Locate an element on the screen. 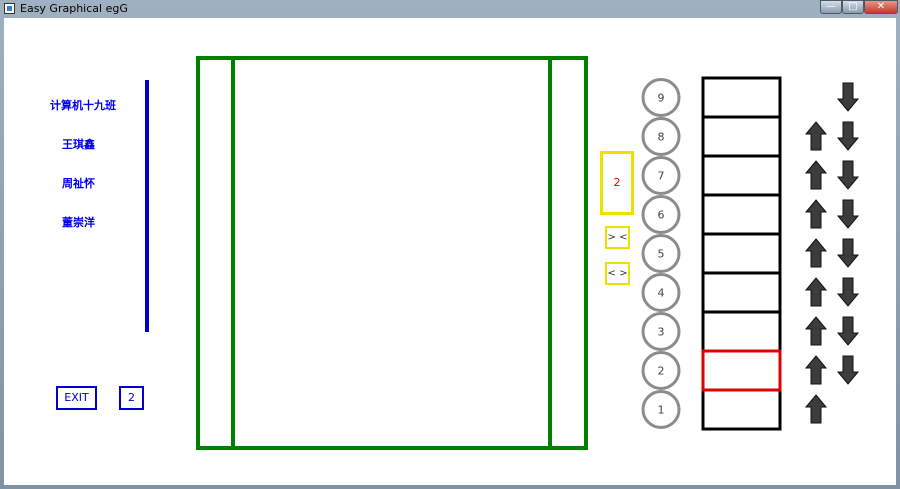 This screenshot has height=489, width=900. maximize-button: □ is located at coordinates (853, 7).